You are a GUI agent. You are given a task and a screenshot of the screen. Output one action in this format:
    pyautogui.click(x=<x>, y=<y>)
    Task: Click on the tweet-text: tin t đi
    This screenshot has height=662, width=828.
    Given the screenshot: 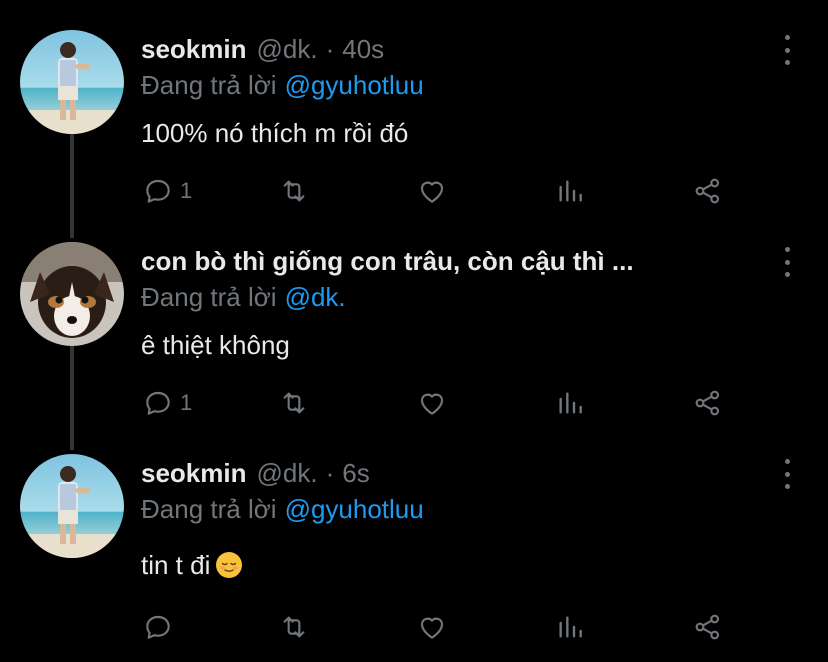 What is the action you would take?
    pyautogui.click(x=176, y=565)
    